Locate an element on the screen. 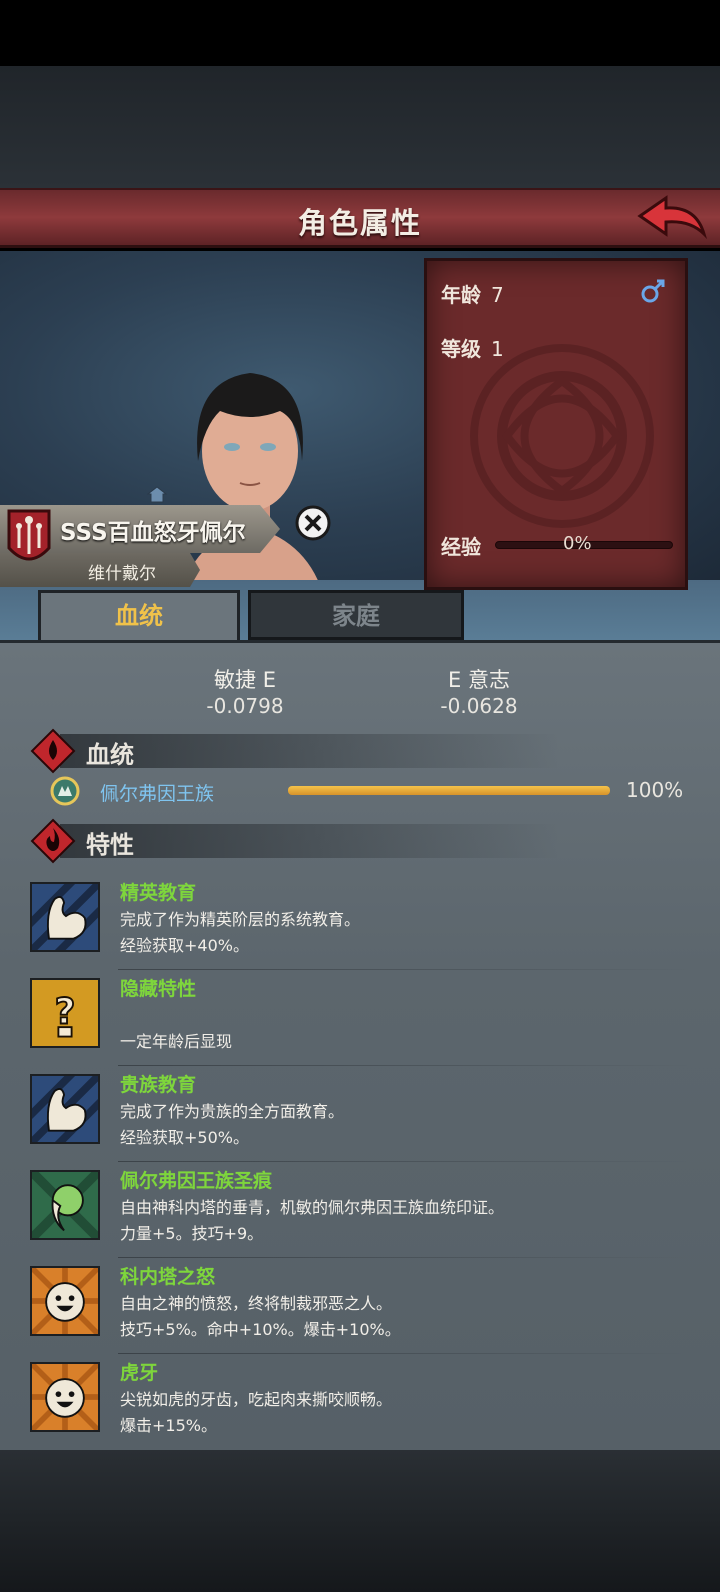 The image size is (720, 1592). age-row: 年龄 7 is located at coordinates (472, 293).